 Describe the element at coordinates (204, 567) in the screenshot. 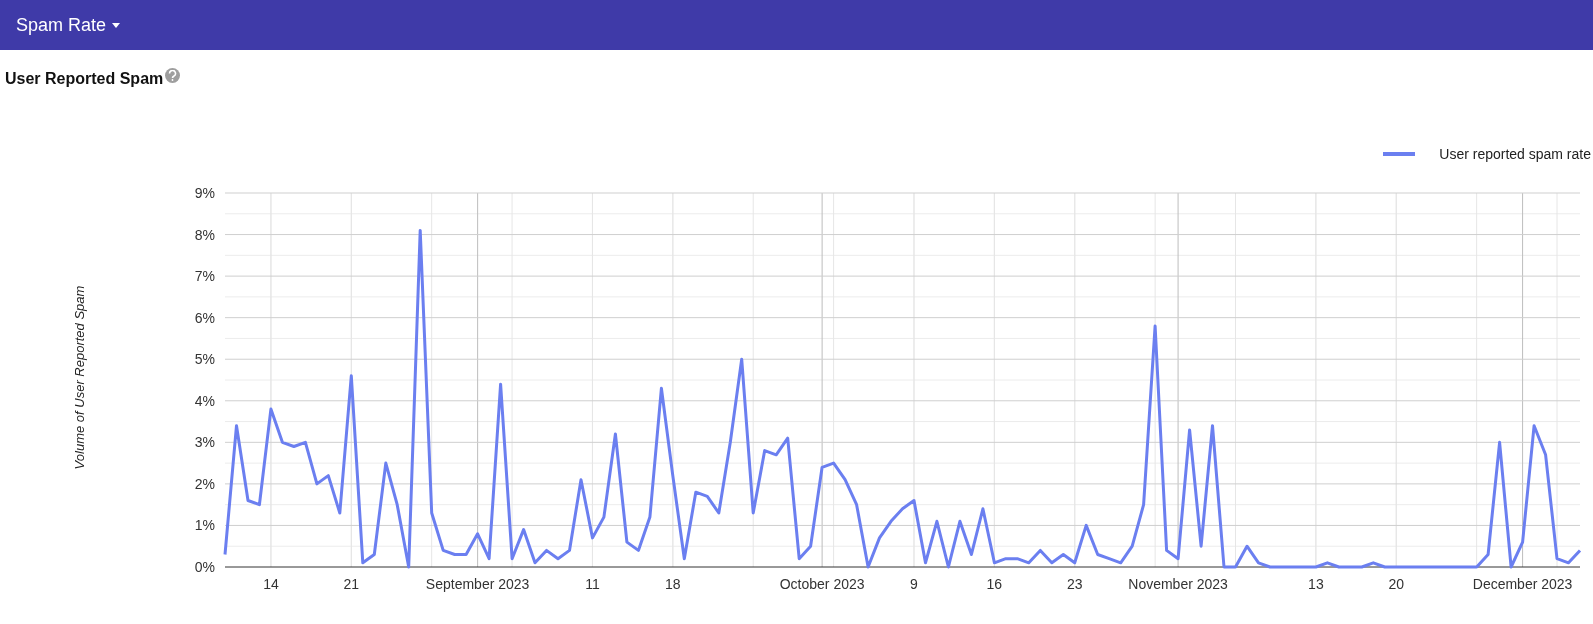

I see `y-axis-label: 0%` at that location.